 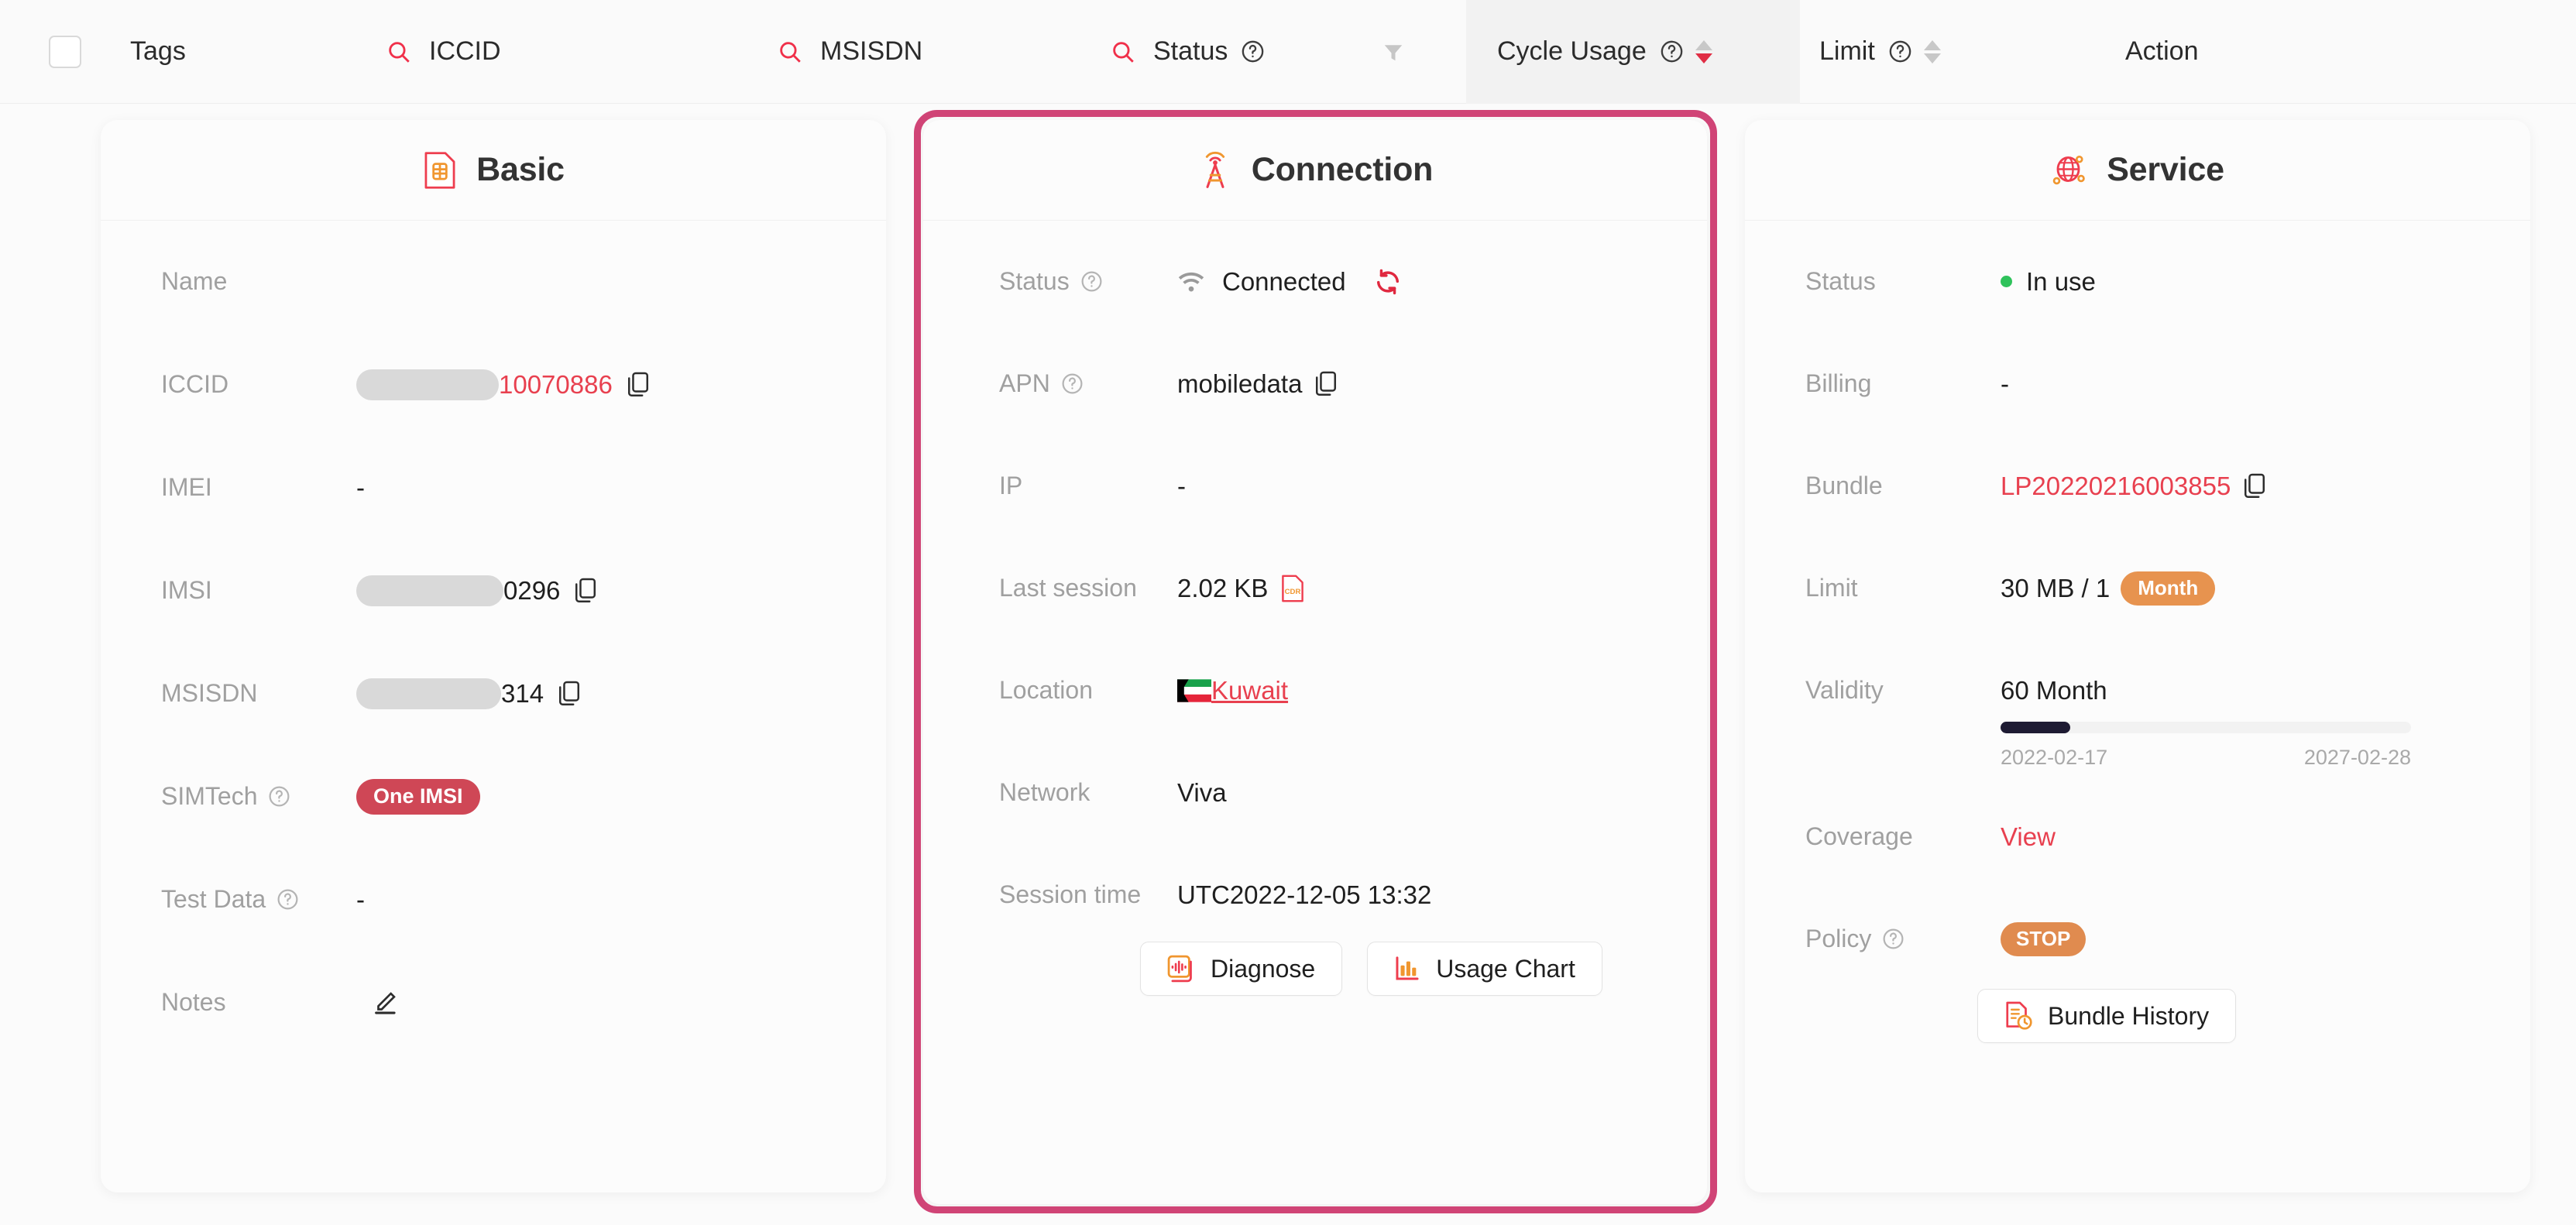 I want to click on basic-row-iccid: ICCID 10070886, so click(x=493, y=384).